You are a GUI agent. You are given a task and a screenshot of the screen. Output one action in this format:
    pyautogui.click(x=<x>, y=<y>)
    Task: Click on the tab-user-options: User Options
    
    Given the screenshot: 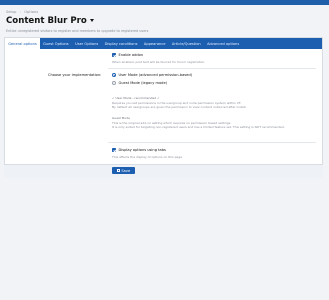 What is the action you would take?
    pyautogui.click(x=87, y=43)
    